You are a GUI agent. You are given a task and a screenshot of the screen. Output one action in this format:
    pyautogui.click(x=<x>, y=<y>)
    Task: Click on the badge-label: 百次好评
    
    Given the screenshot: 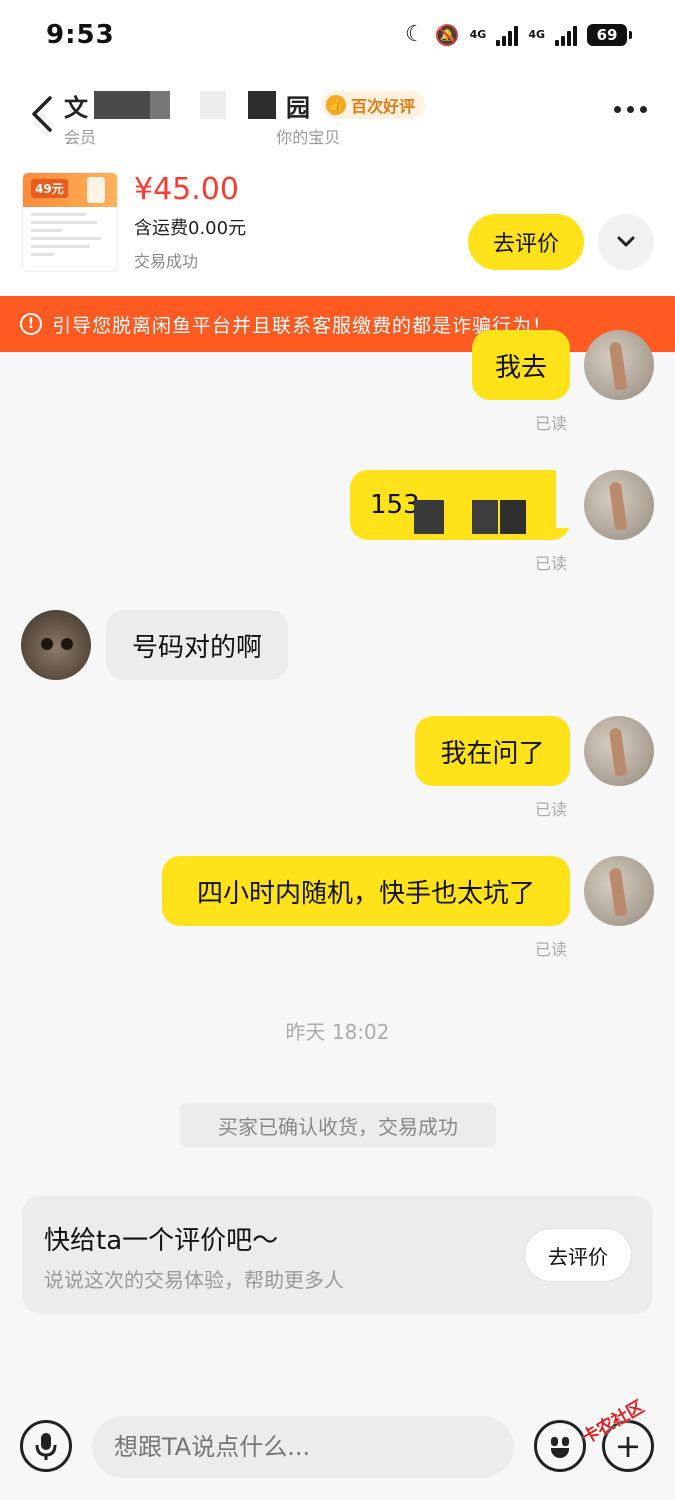 What is the action you would take?
    pyautogui.click(x=383, y=106)
    